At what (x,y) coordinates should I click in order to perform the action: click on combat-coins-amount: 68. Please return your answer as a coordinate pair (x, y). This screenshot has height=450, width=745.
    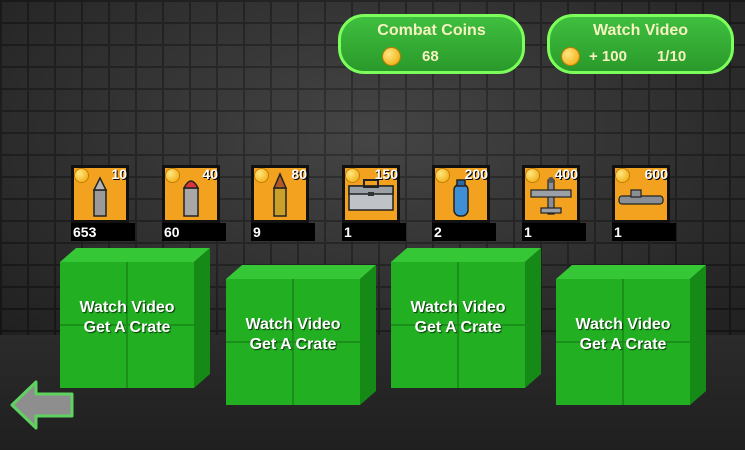
    Looking at the image, I should click on (430, 56).